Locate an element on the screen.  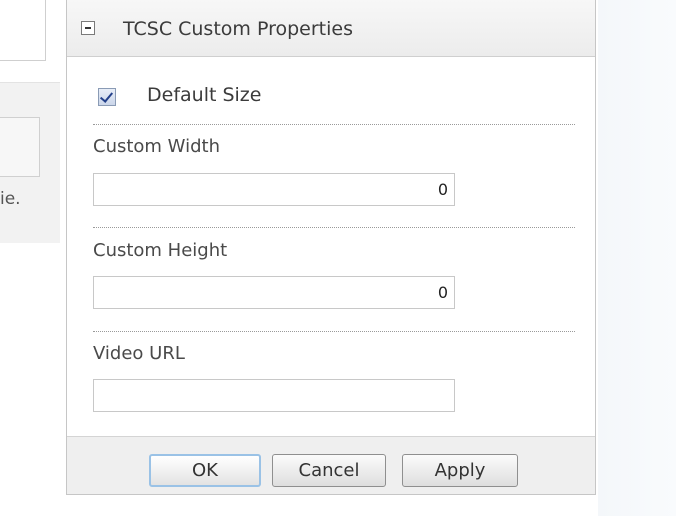
cancel-button: Cancel is located at coordinates (329, 470).